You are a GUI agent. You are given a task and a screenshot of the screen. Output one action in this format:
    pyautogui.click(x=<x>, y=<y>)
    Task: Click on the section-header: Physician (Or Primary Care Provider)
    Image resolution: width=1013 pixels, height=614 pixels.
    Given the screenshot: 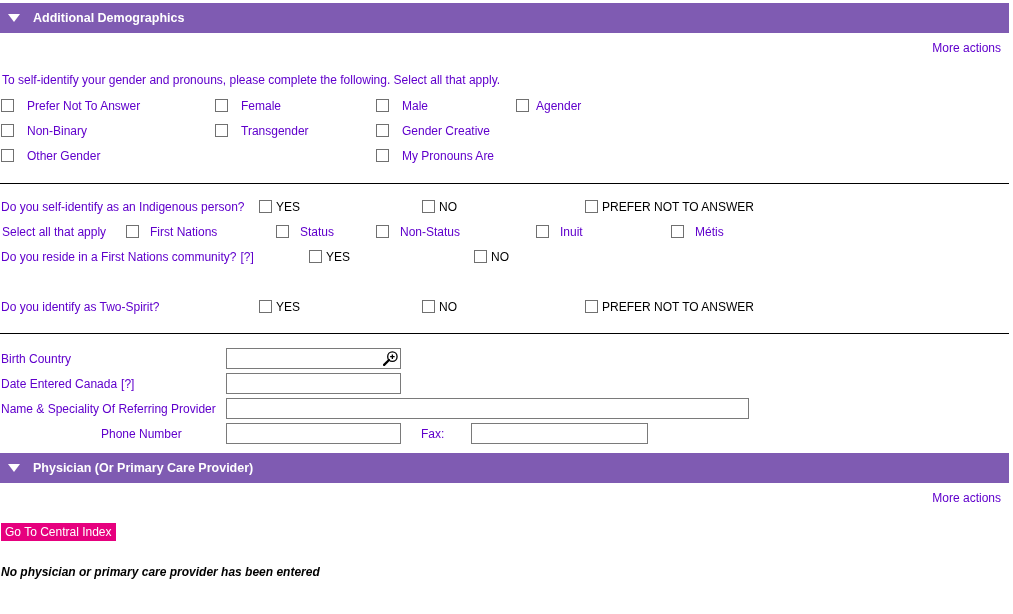 What is the action you would take?
    pyautogui.click(x=504, y=468)
    